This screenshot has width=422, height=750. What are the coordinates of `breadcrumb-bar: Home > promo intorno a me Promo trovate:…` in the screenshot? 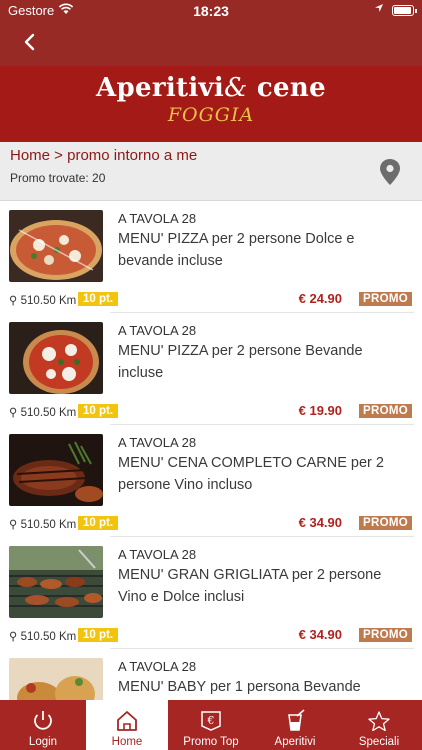 It's located at (211, 171).